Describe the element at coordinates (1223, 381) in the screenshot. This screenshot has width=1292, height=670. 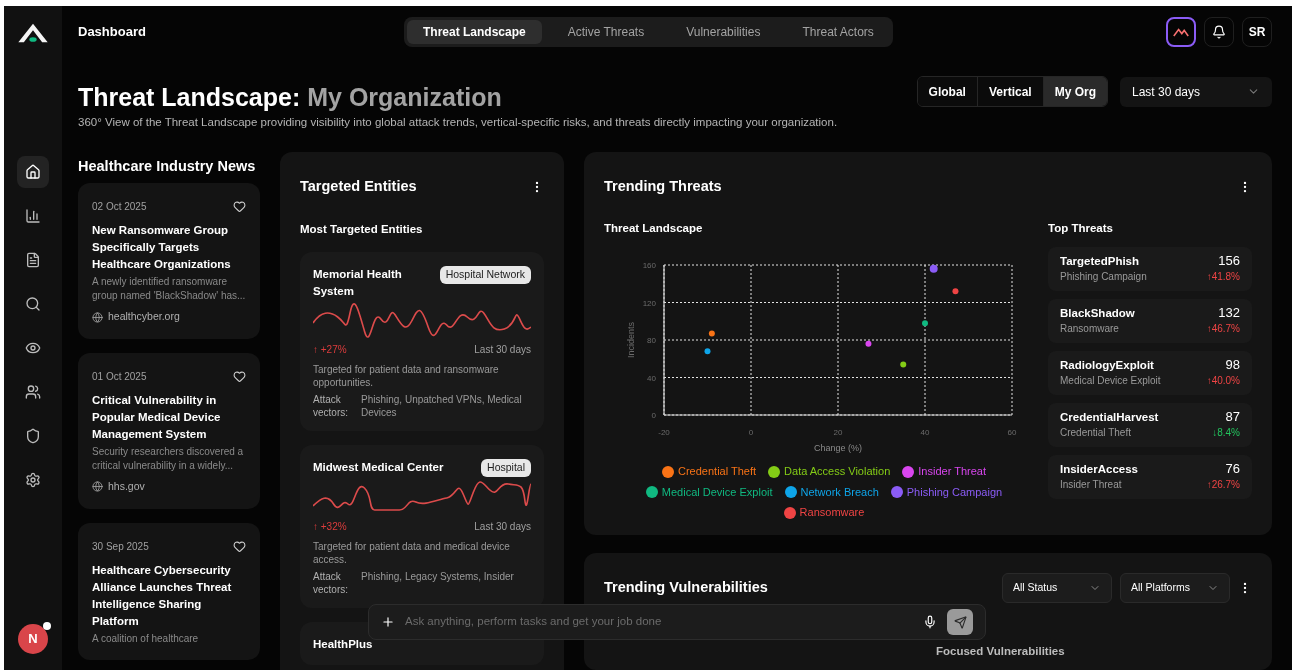
I see `threat-change: ↑40.0%` at that location.